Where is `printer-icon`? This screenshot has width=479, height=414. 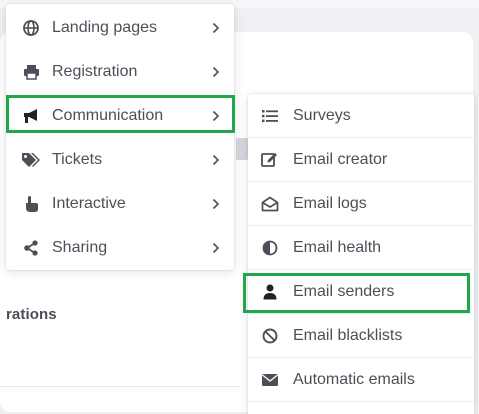 printer-icon is located at coordinates (31, 72).